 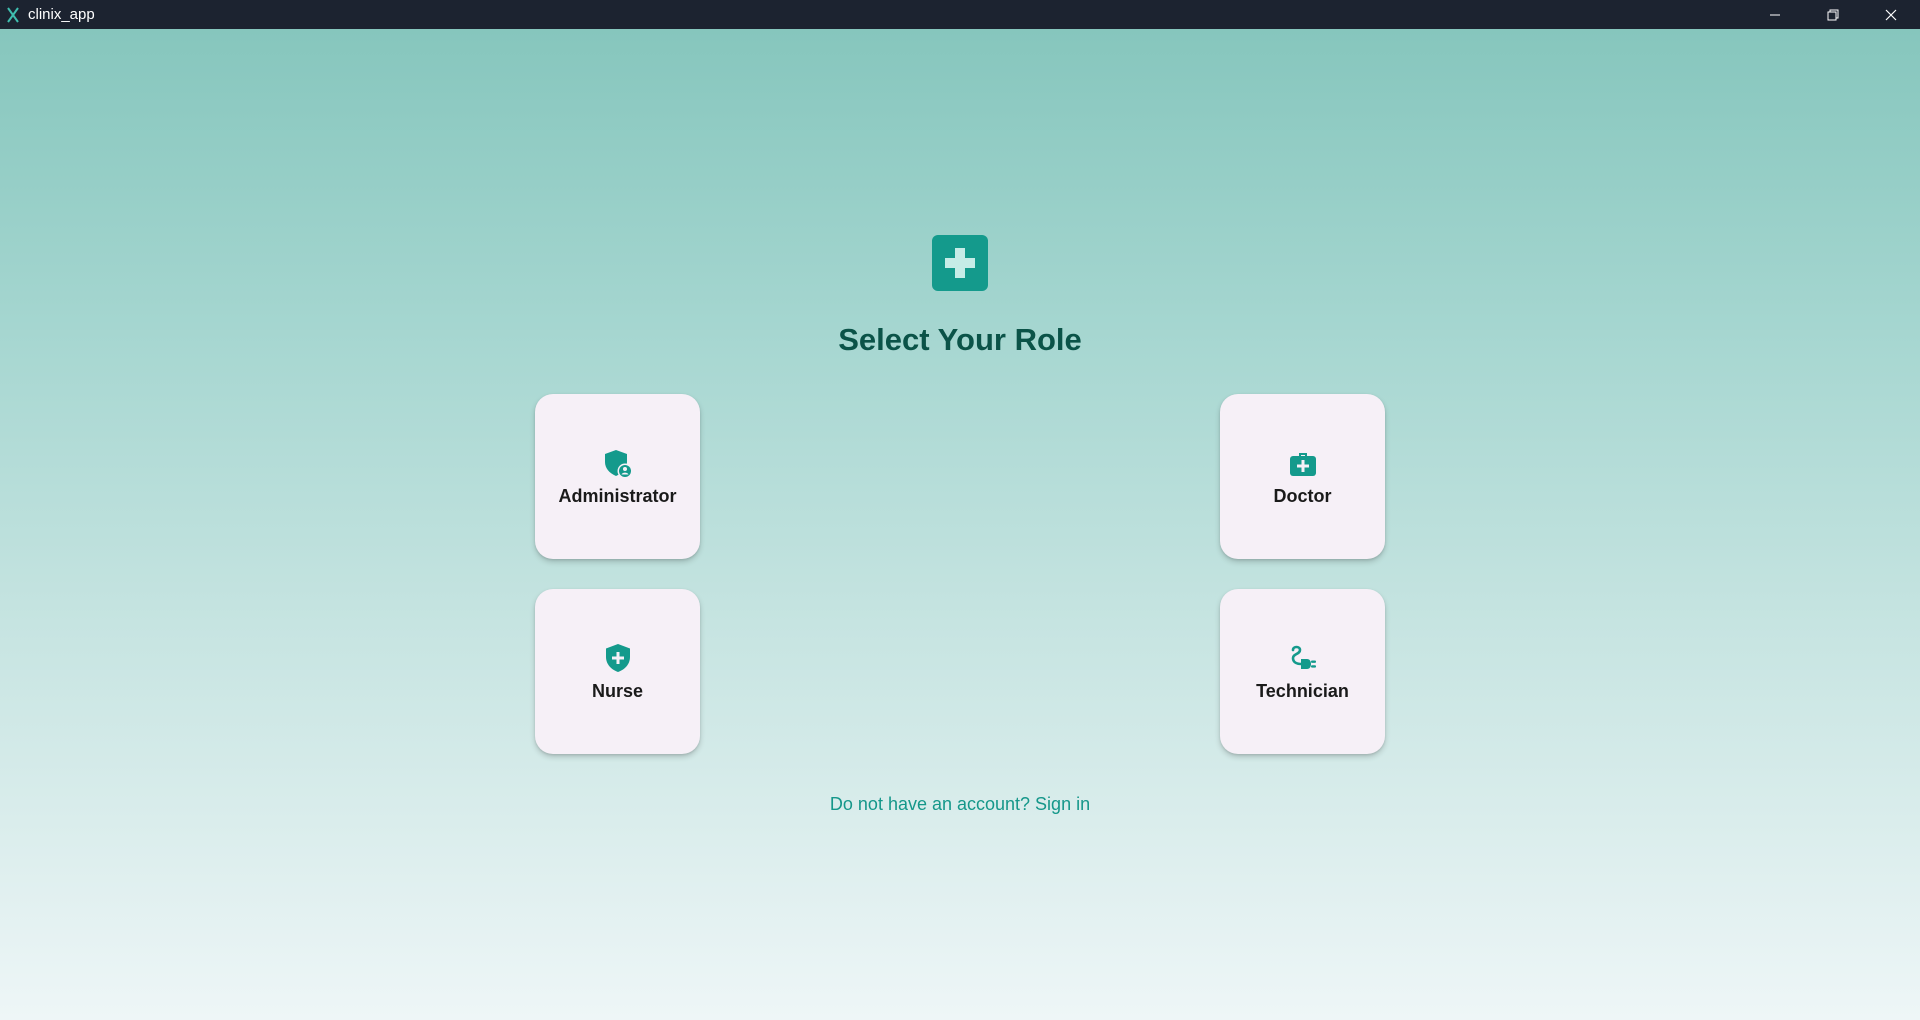 What do you see at coordinates (960, 14) in the screenshot?
I see `title-bar: clinix_app` at bounding box center [960, 14].